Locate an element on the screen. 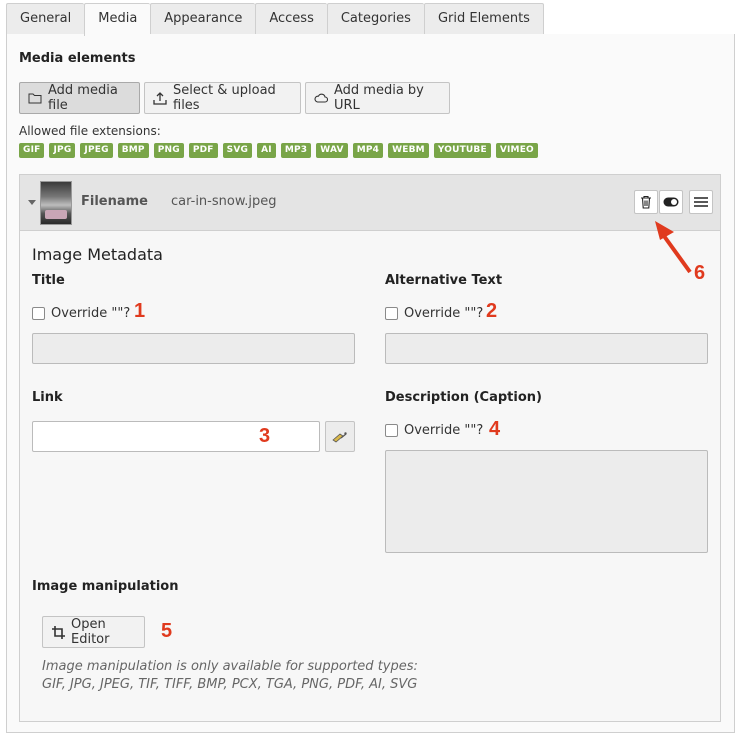 Image resolution: width=739 pixels, height=733 pixels. tab-appearance: Appearance is located at coordinates (203, 19).